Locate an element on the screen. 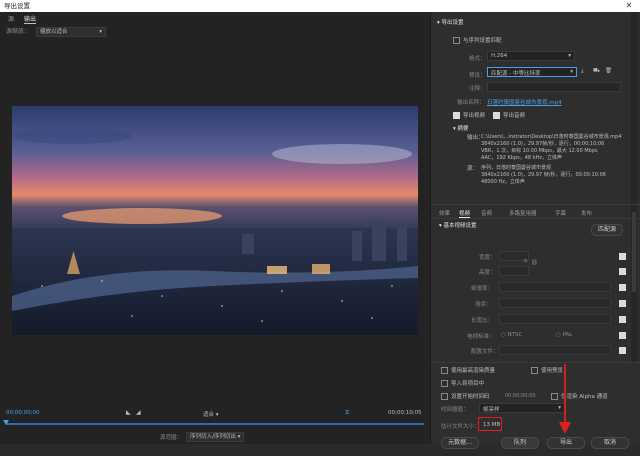 Image resolution: width=640 pixels, height=456 pixels. chevron-down-icon: ▾ is located at coordinates (569, 56).